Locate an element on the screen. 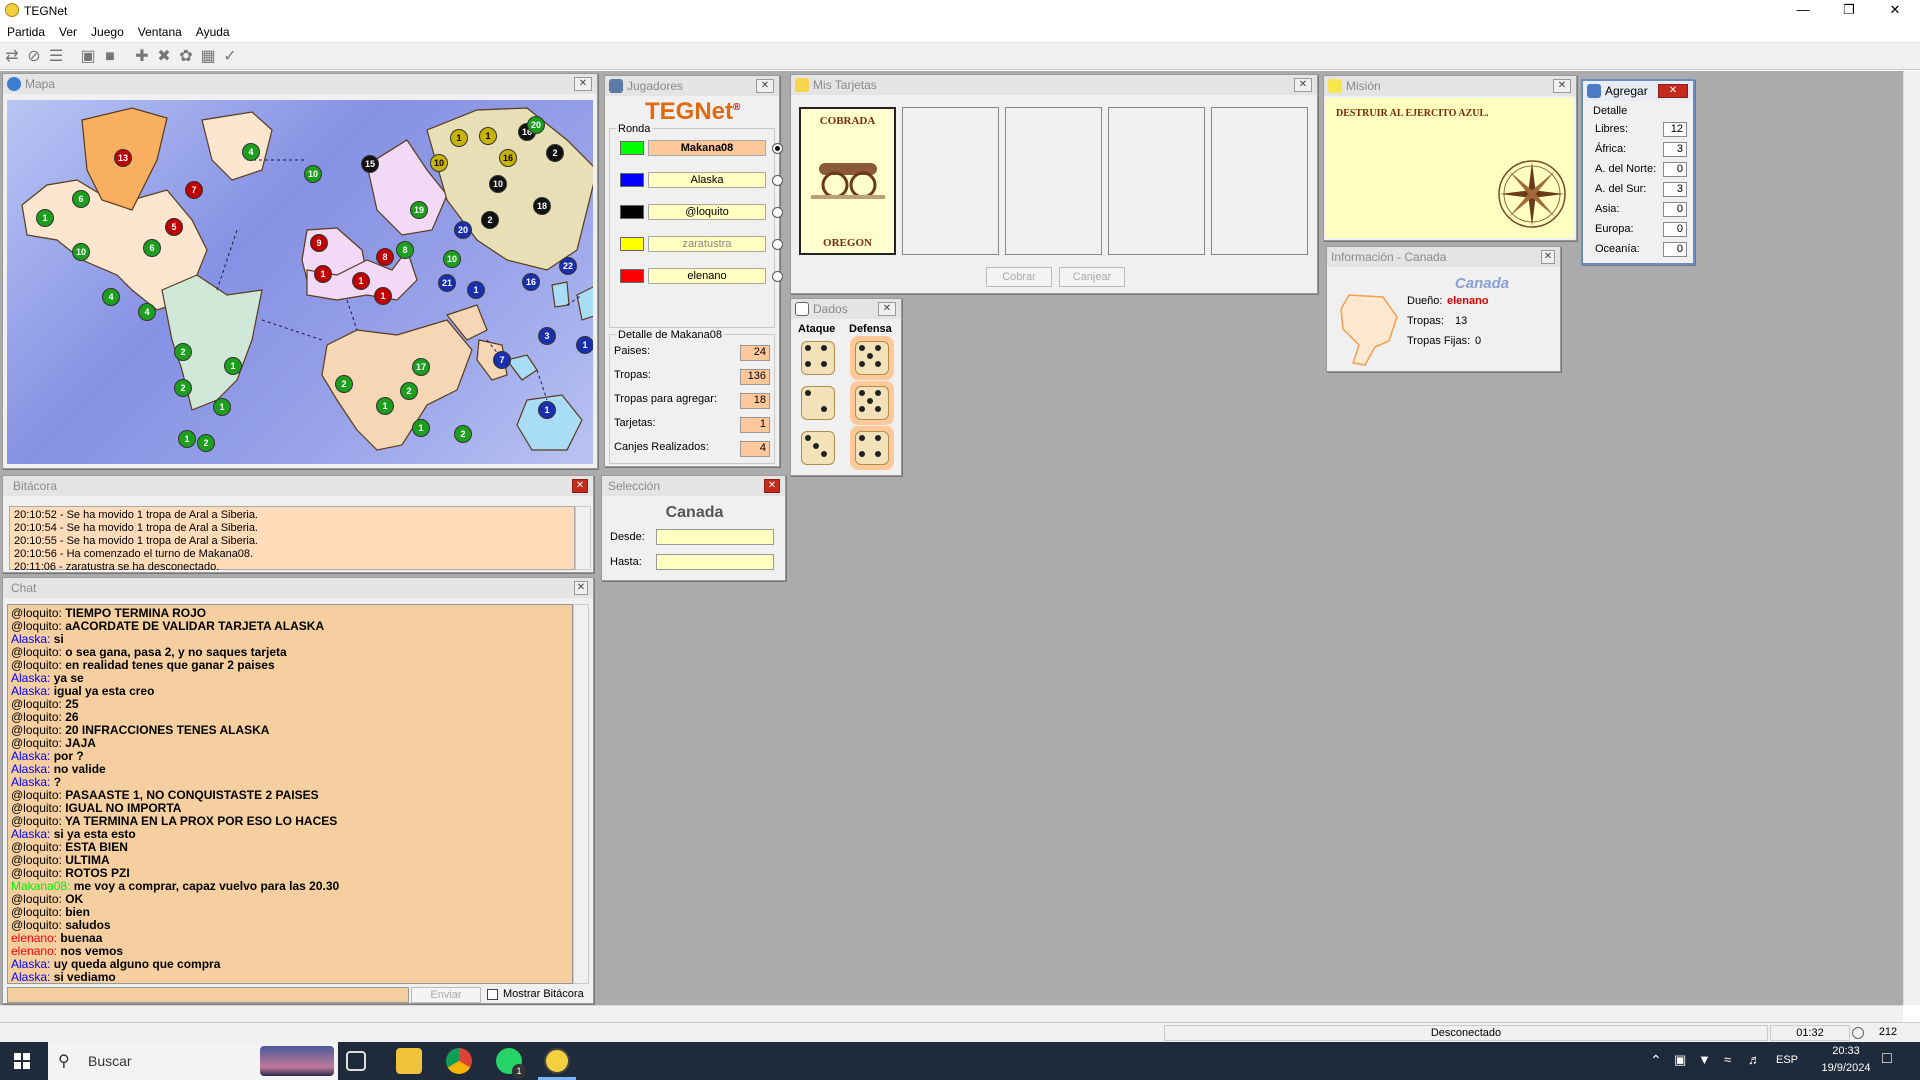 The height and width of the screenshot is (1080, 1920). maximize-button: ❐ is located at coordinates (1849, 11).